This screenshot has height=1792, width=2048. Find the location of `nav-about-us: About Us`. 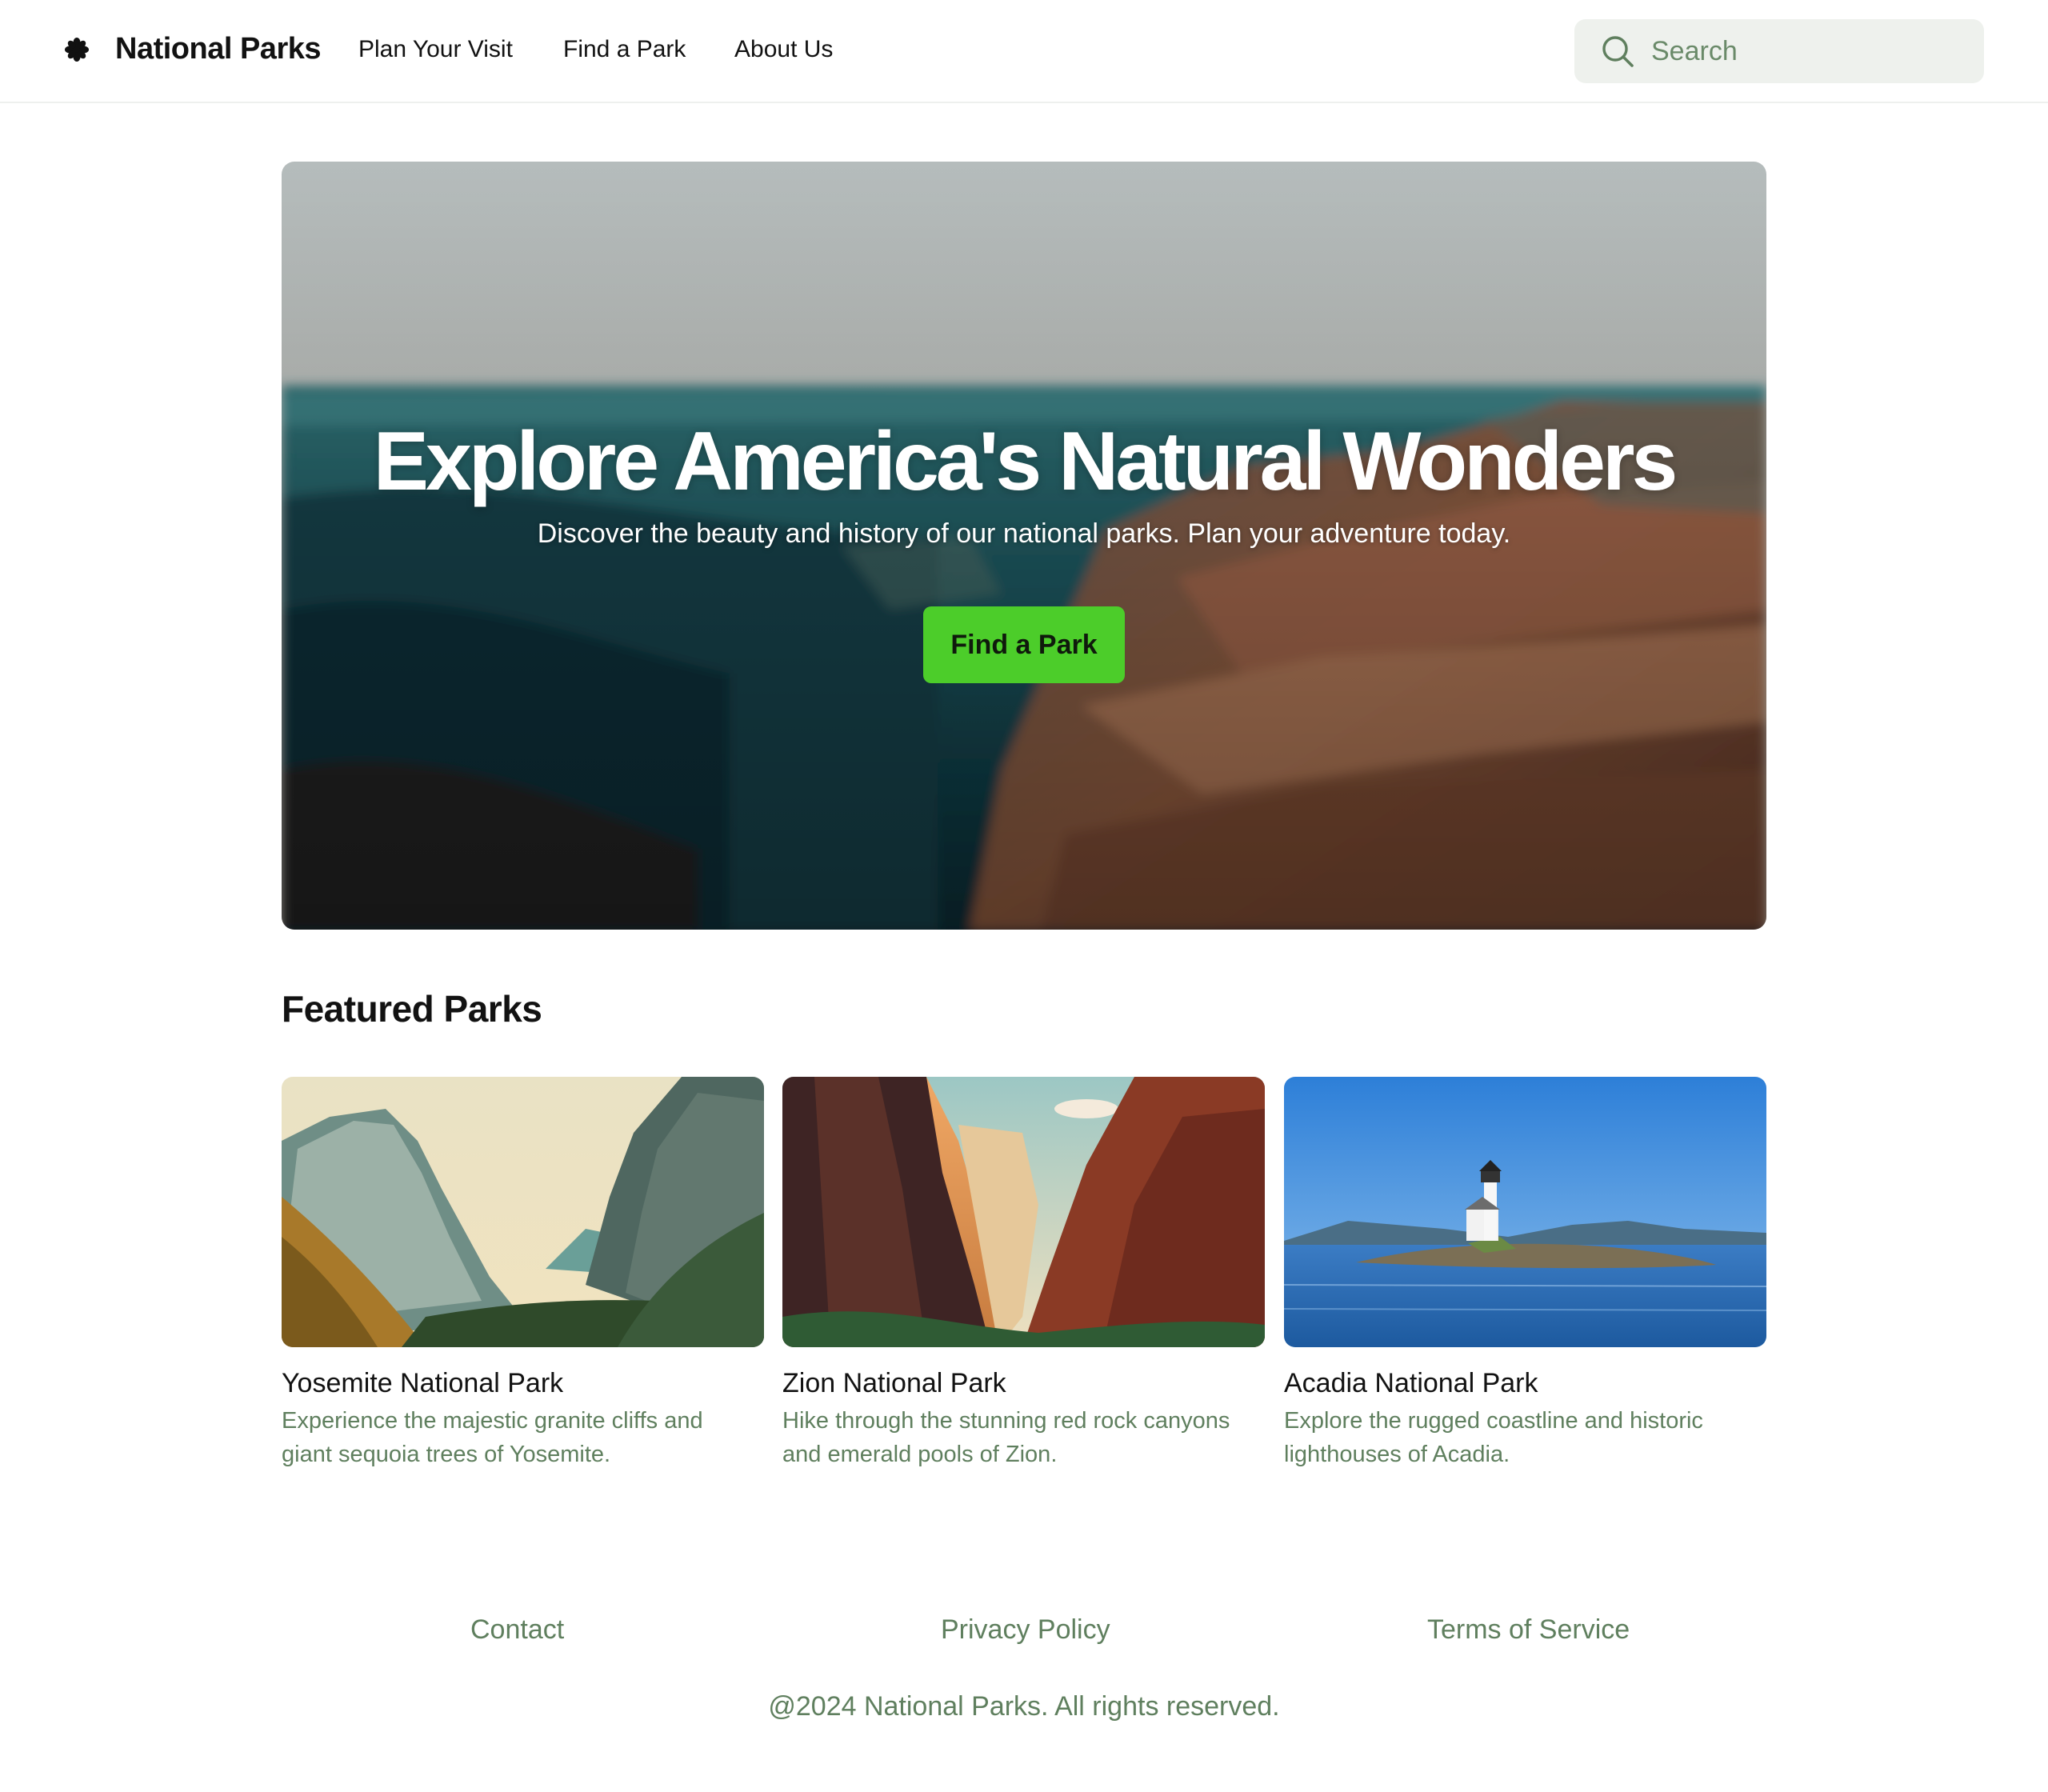

nav-about-us: About Us is located at coordinates (783, 49).